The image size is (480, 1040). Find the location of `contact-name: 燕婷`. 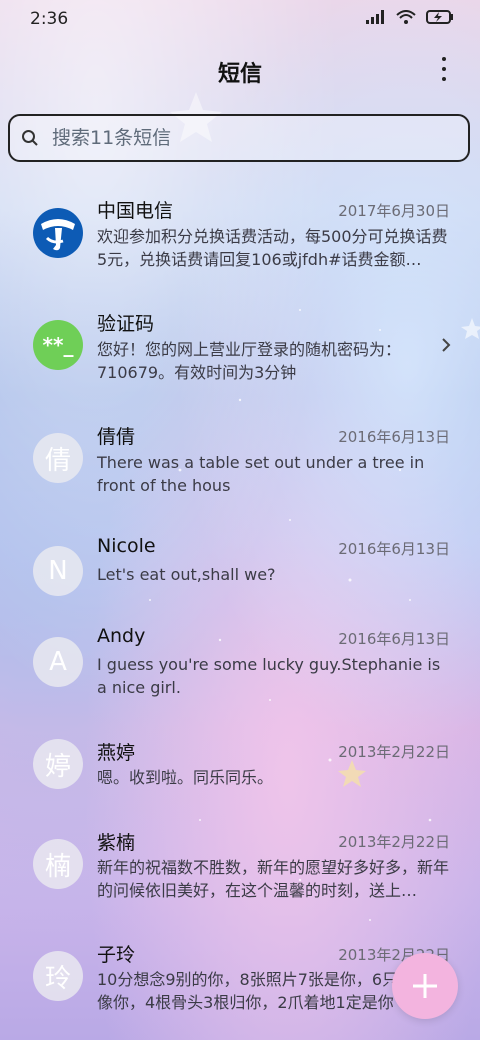

contact-name: 燕婷 is located at coordinates (116, 753).